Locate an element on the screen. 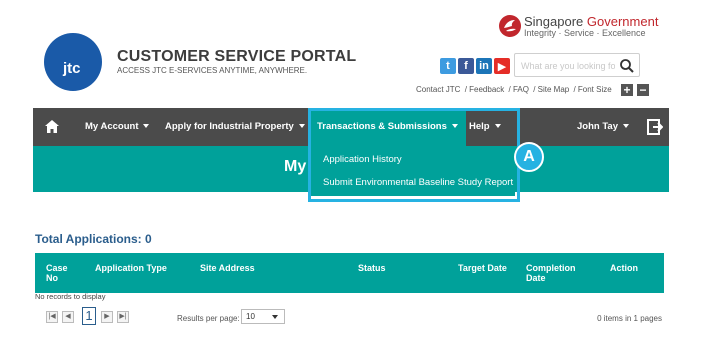 The image size is (704, 348). sg-gov-name-1: Singapore is located at coordinates (554, 21).